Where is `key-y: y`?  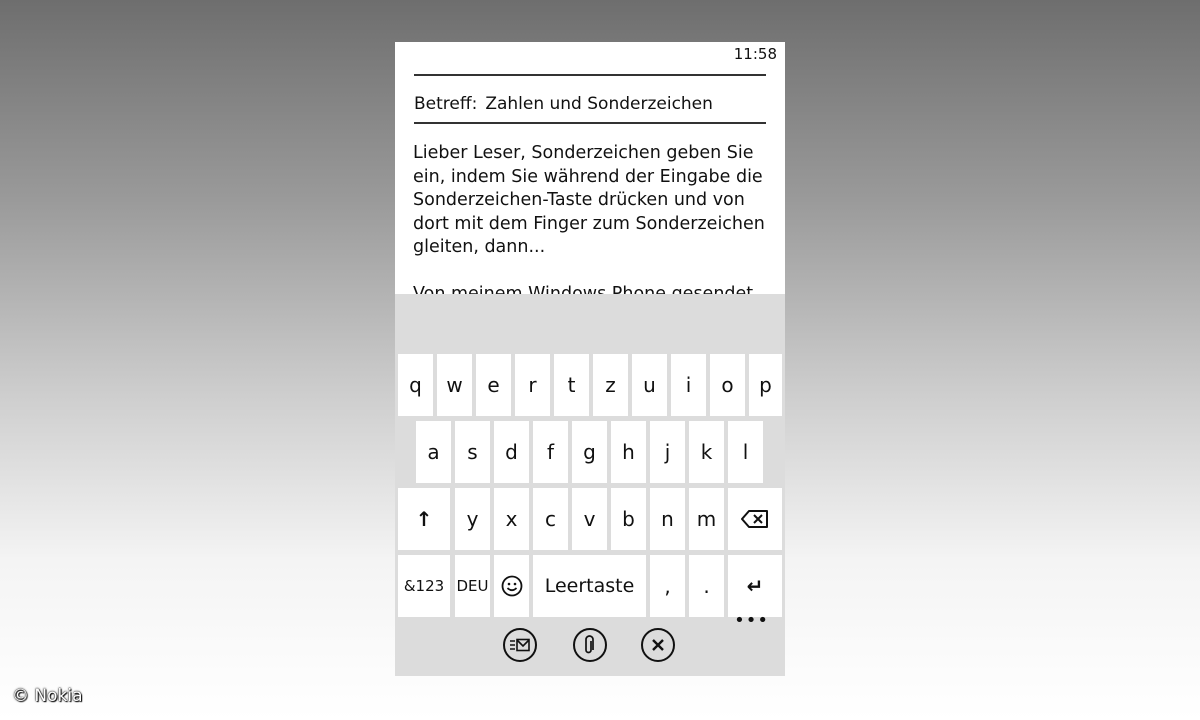 key-y: y is located at coordinates (472, 519).